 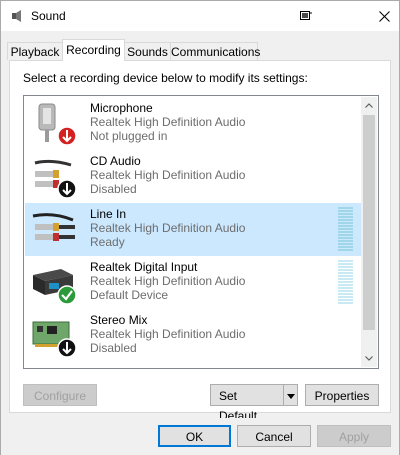 What do you see at coordinates (342, 395) in the screenshot?
I see `properties-button: Properties` at bounding box center [342, 395].